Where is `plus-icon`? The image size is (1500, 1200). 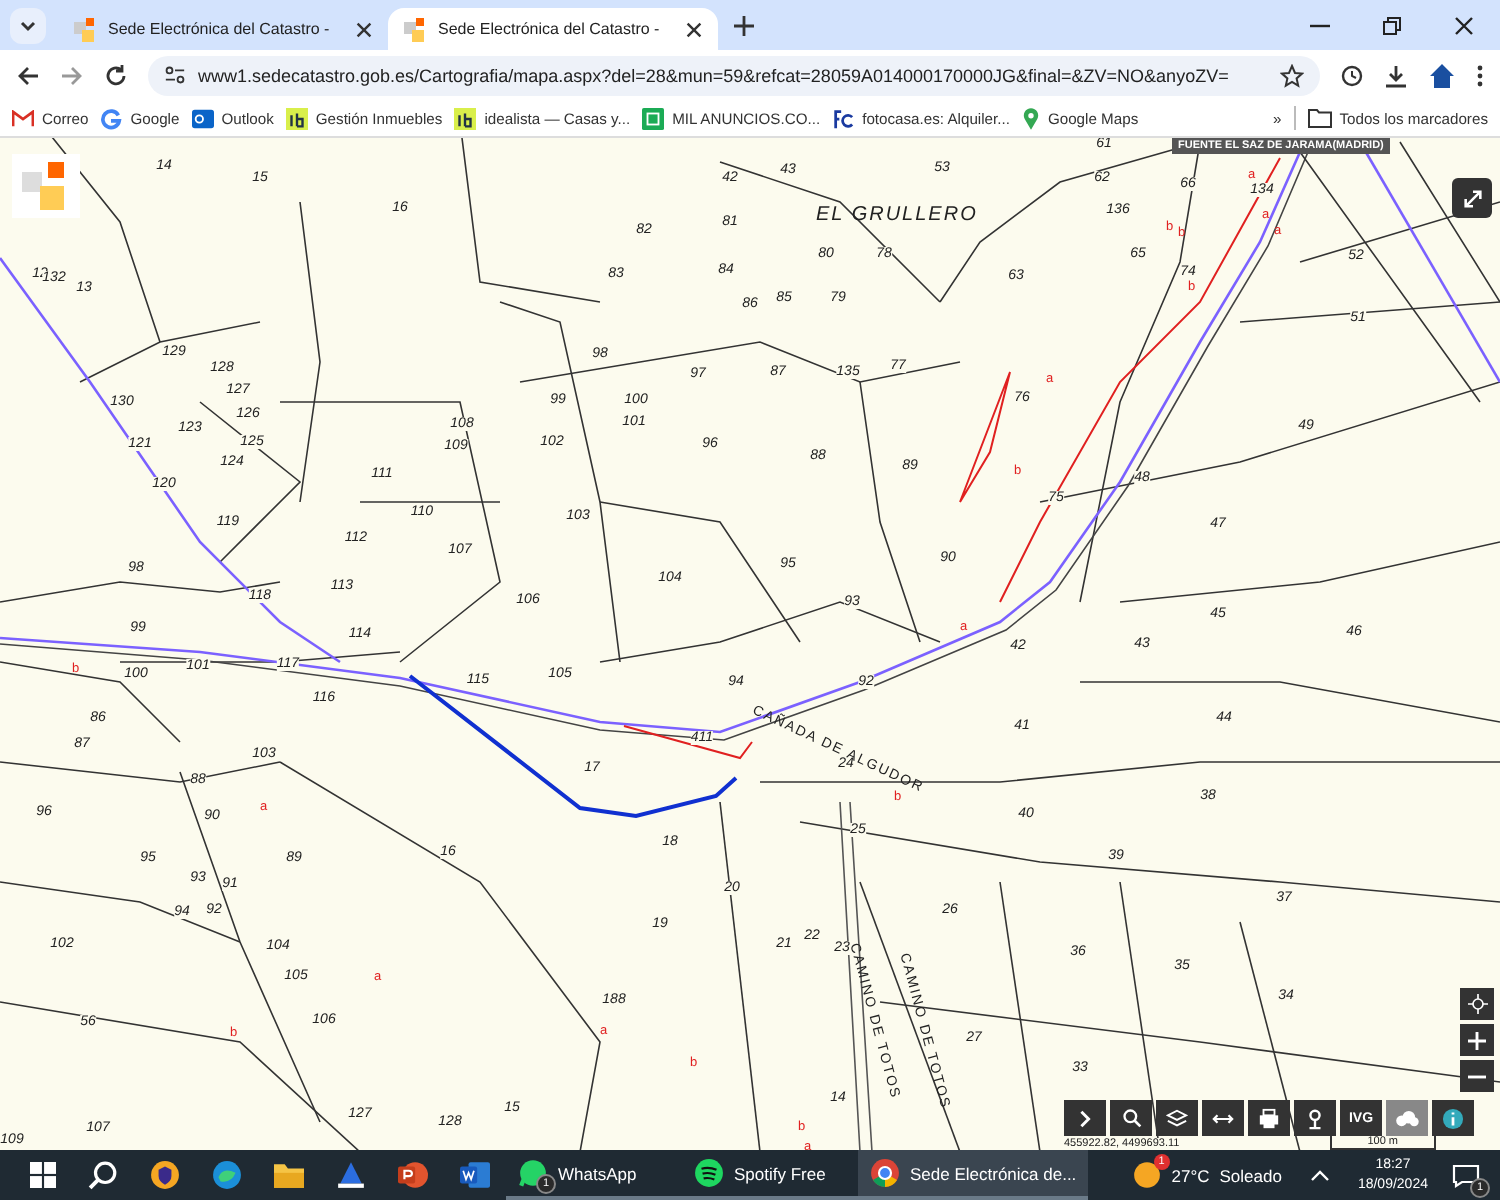 plus-icon is located at coordinates (1477, 1040).